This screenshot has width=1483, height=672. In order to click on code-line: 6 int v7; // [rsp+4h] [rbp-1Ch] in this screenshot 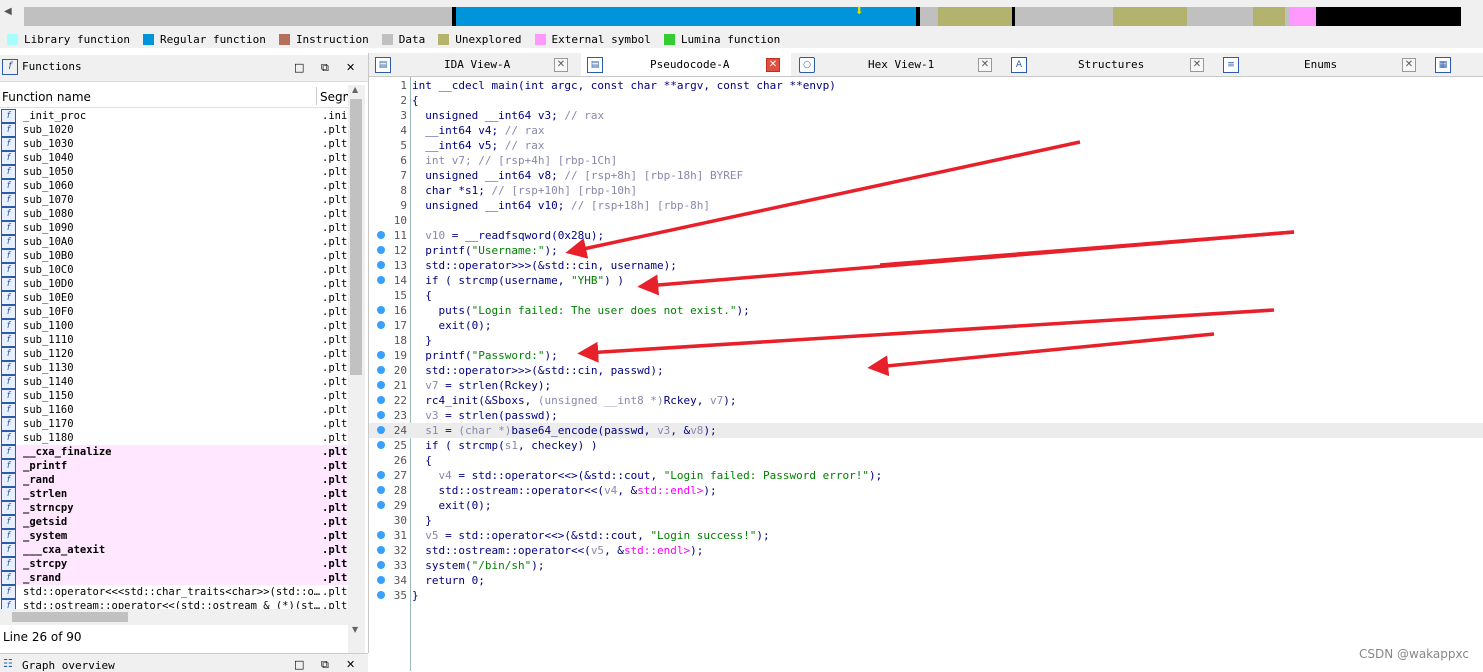, I will do `click(926, 160)`.